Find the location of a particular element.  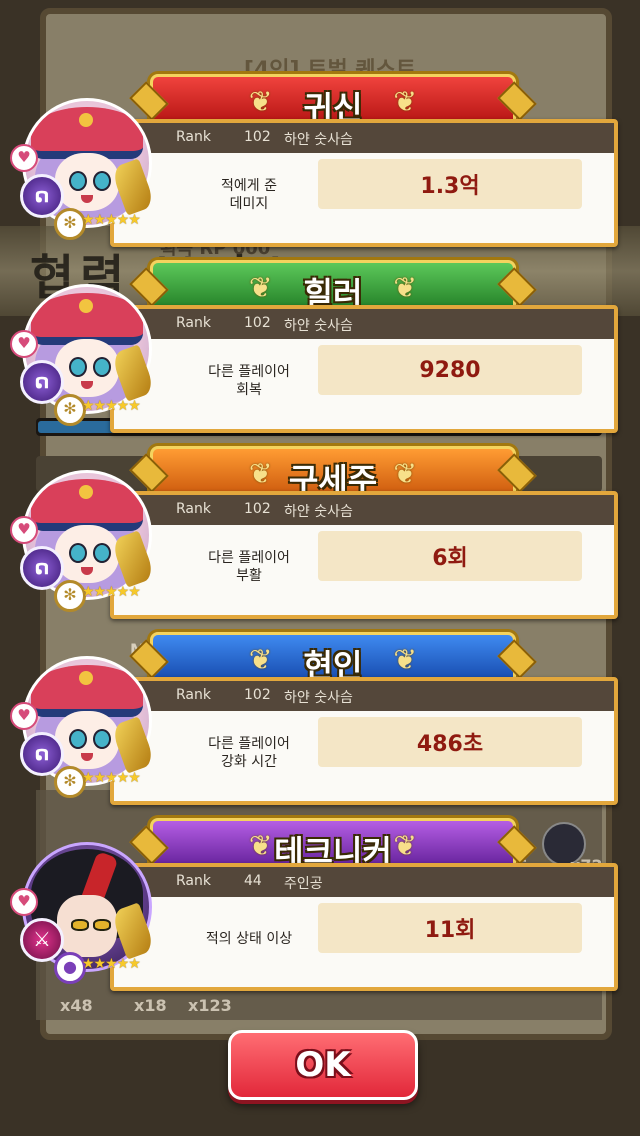

stat-label: 적의 상태 이상 is located at coordinates (249, 939).